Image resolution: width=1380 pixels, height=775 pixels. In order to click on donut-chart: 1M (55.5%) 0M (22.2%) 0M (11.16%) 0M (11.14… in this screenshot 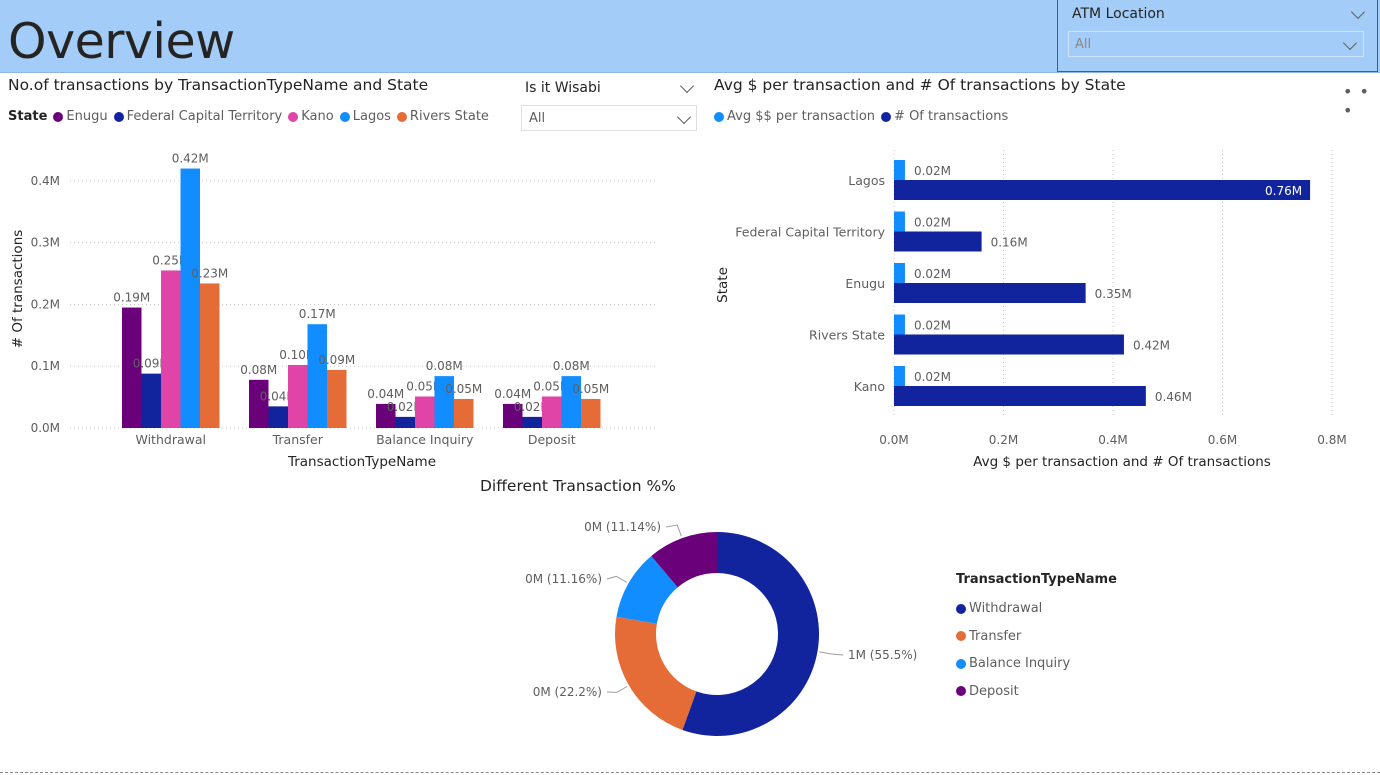, I will do `click(715, 635)`.